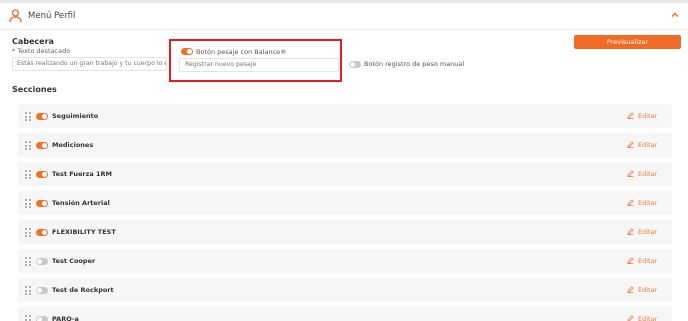 This screenshot has height=321, width=688. What do you see at coordinates (344, 16) in the screenshot?
I see `panel-header: Menú Perfil` at bounding box center [344, 16].